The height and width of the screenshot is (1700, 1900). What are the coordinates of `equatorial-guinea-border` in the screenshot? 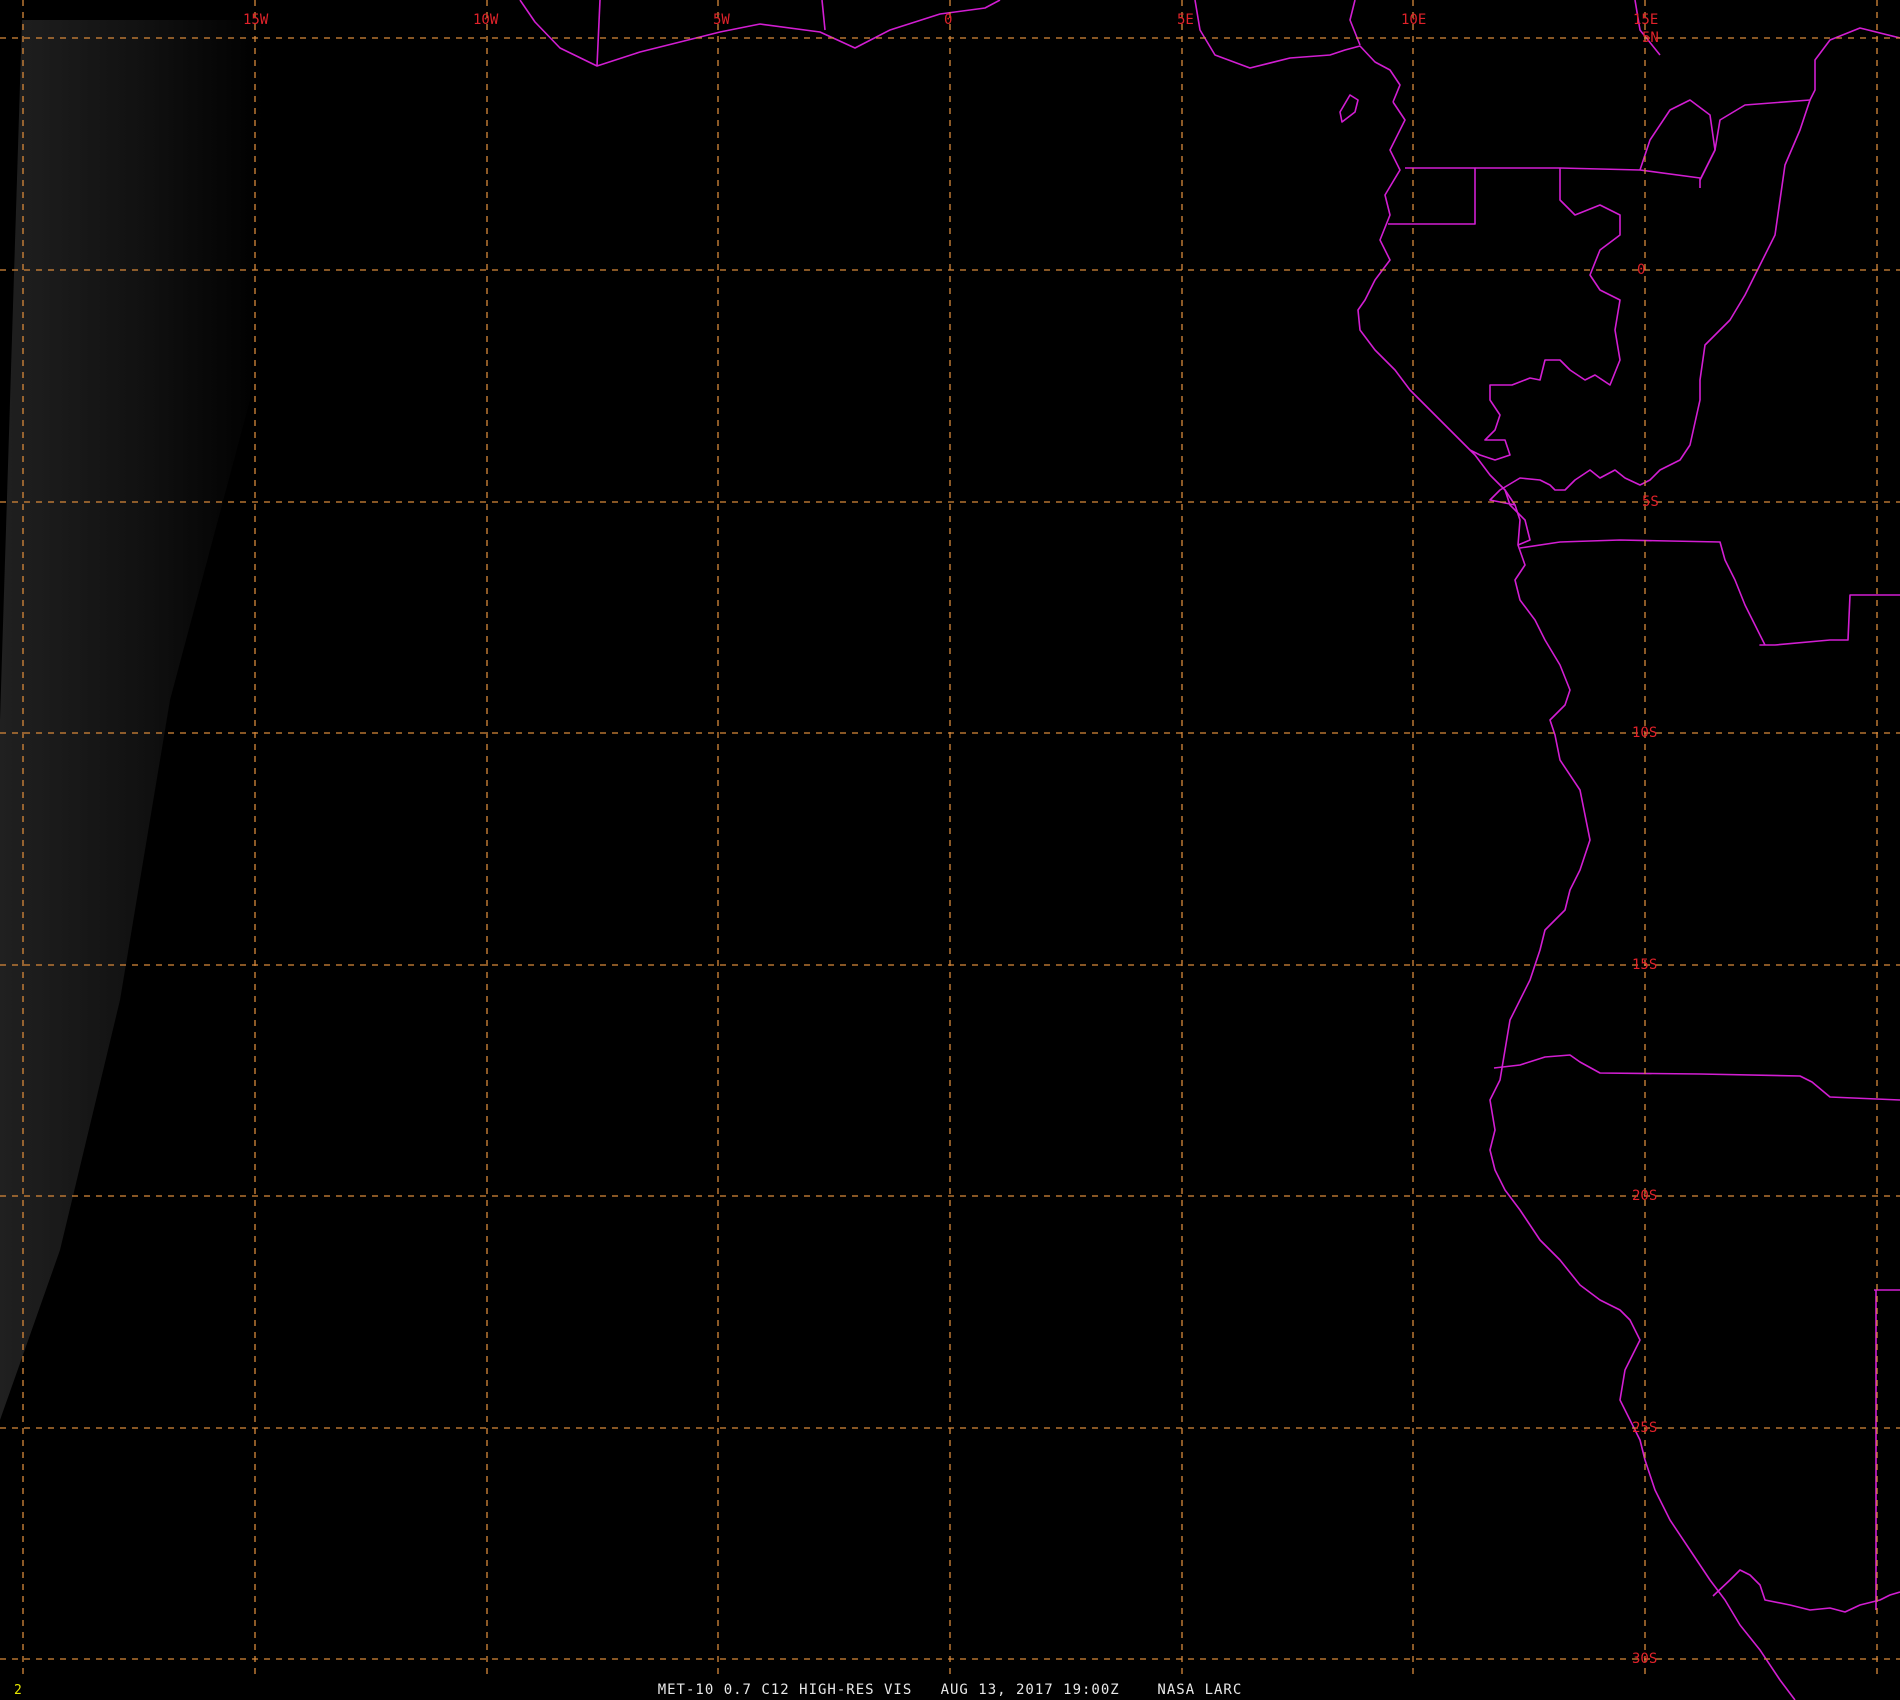 It's located at (1432, 196).